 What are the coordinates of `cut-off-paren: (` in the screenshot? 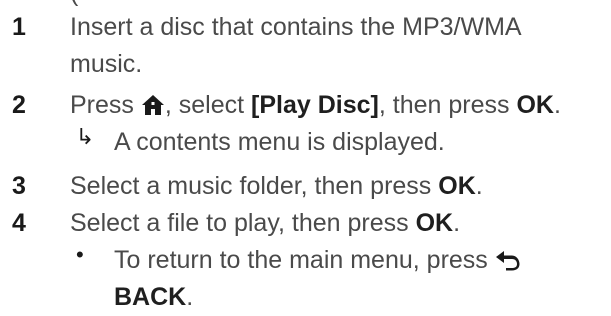 It's located at (74, 3).